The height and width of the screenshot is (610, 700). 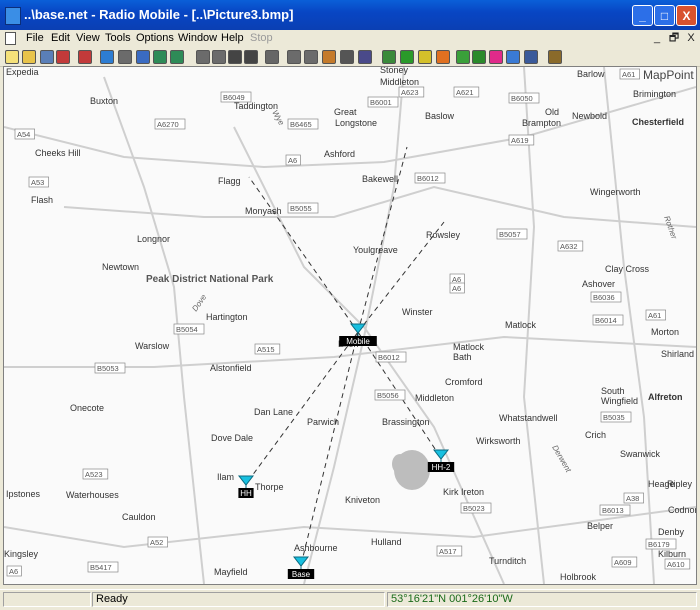 What do you see at coordinates (386, 542) in the screenshot?
I see `place-label: Hulland` at bounding box center [386, 542].